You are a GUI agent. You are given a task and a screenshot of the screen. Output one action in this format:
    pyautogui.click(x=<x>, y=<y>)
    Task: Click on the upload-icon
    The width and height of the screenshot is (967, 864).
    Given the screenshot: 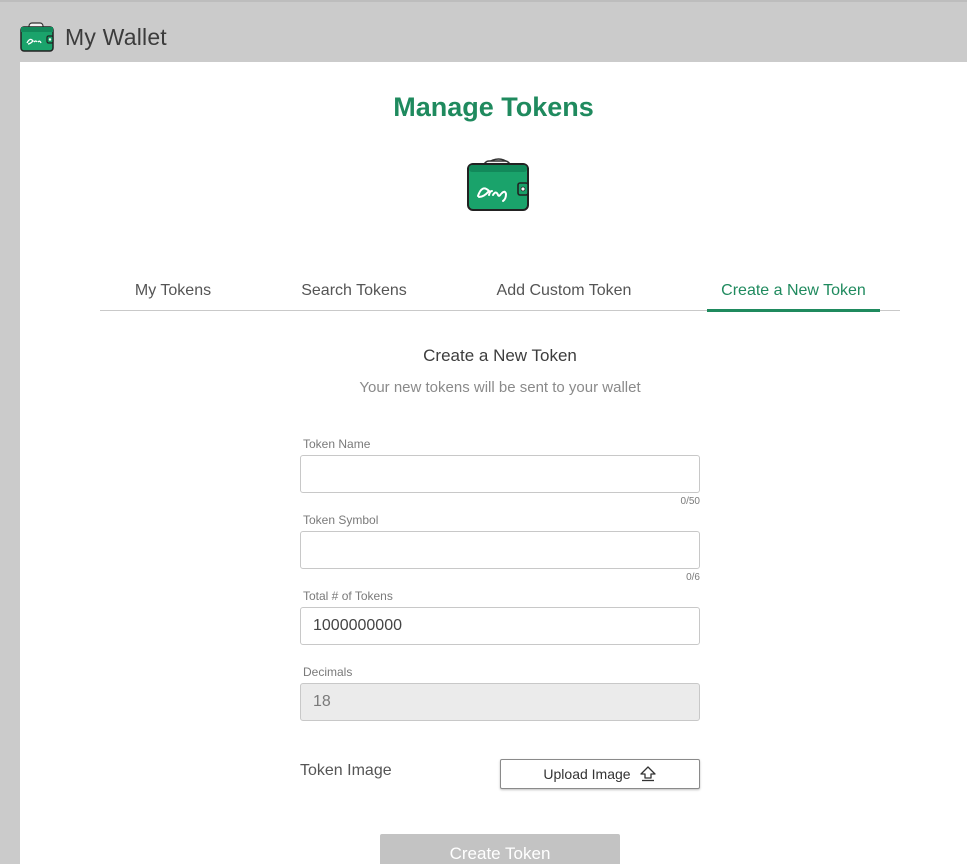 What is the action you would take?
    pyautogui.click(x=647, y=774)
    